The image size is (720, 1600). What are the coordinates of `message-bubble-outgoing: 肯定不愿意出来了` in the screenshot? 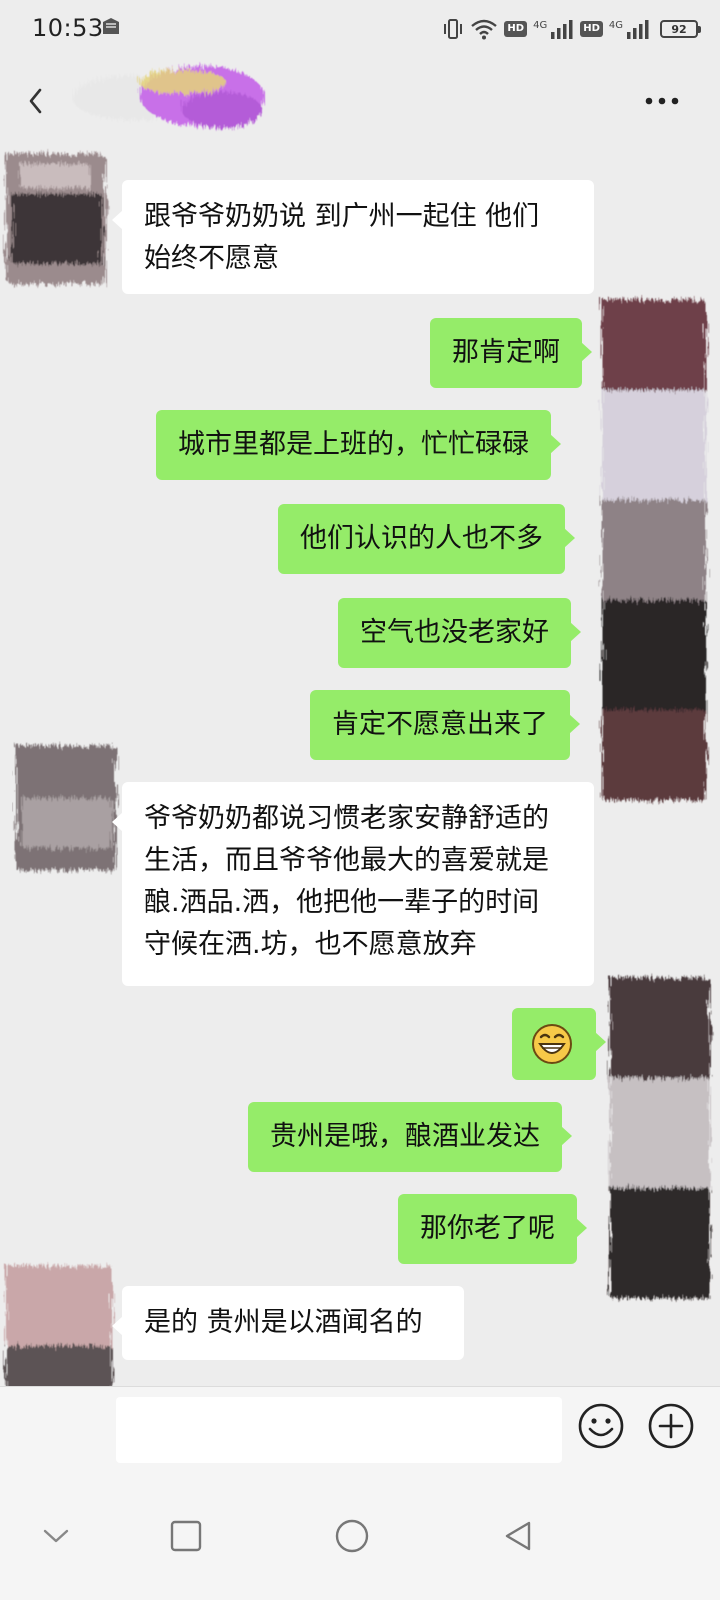 It's located at (445, 725).